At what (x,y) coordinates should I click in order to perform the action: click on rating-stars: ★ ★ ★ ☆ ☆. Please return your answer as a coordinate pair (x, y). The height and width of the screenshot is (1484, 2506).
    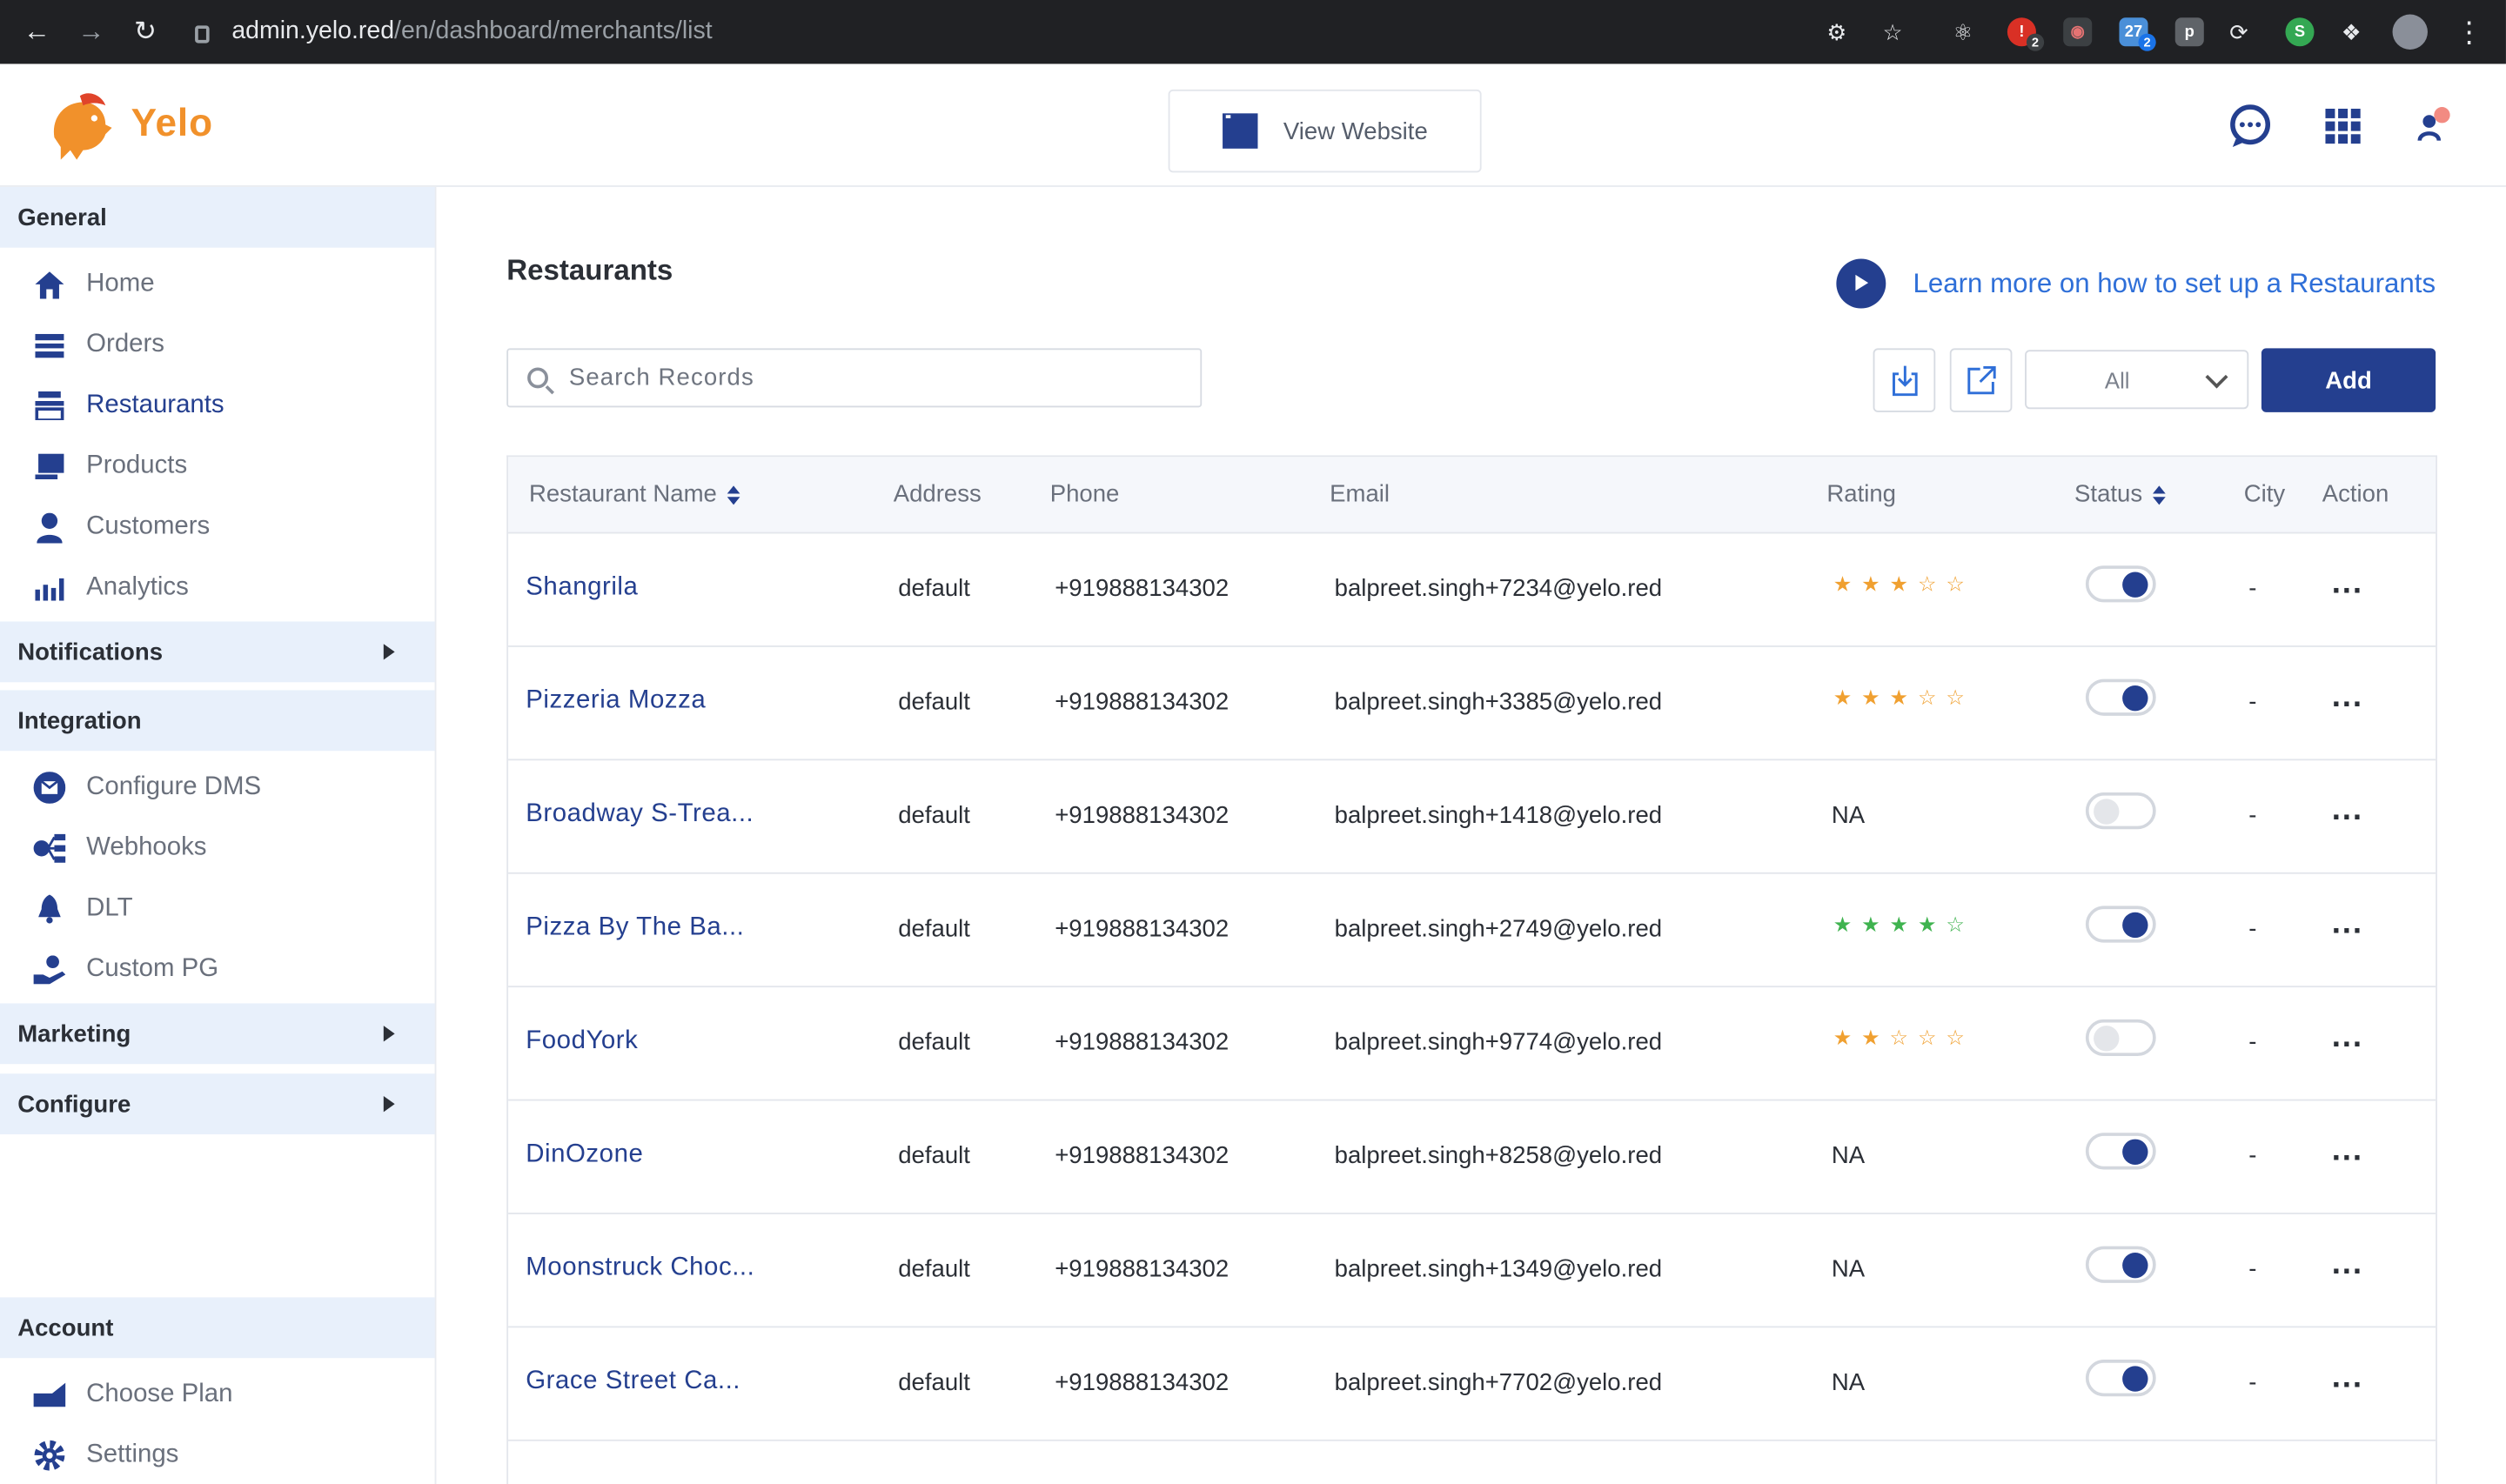
    Looking at the image, I should click on (1899, 698).